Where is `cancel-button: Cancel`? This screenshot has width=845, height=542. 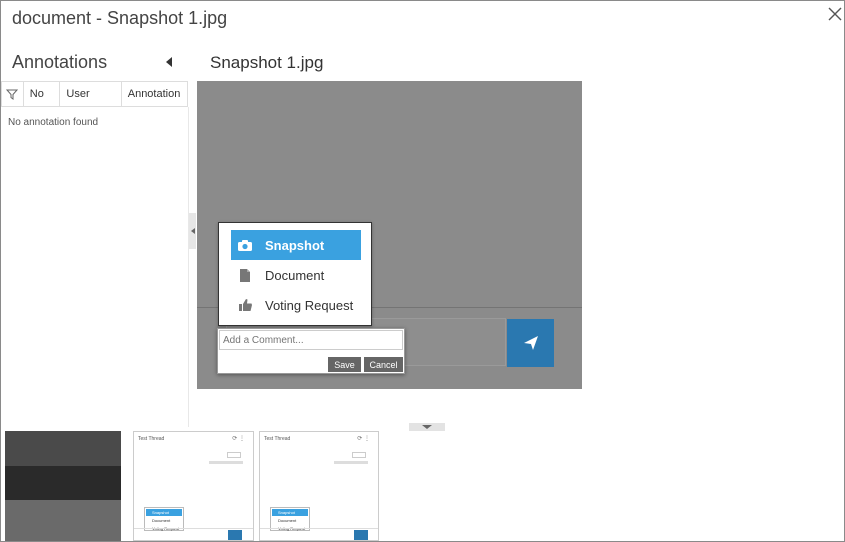 cancel-button: Cancel is located at coordinates (383, 364).